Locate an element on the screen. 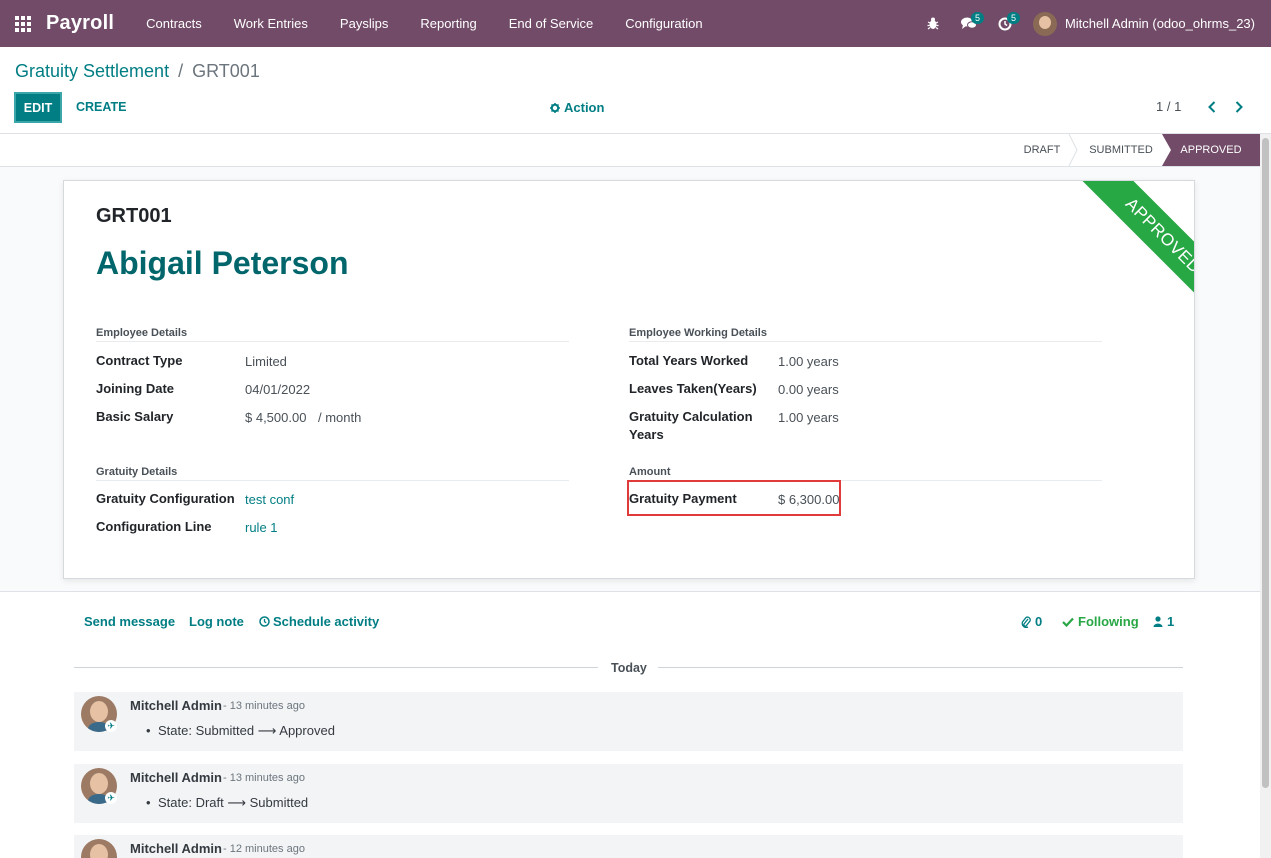 This screenshot has height=858, width=1271. menu-contracts: Contracts is located at coordinates (174, 23).